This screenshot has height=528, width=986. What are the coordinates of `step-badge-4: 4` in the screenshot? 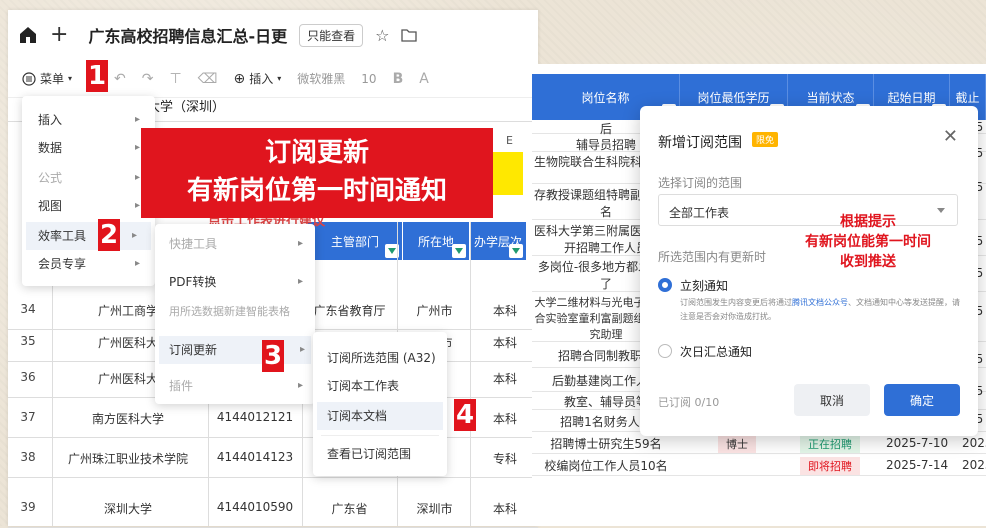 It's located at (465, 415).